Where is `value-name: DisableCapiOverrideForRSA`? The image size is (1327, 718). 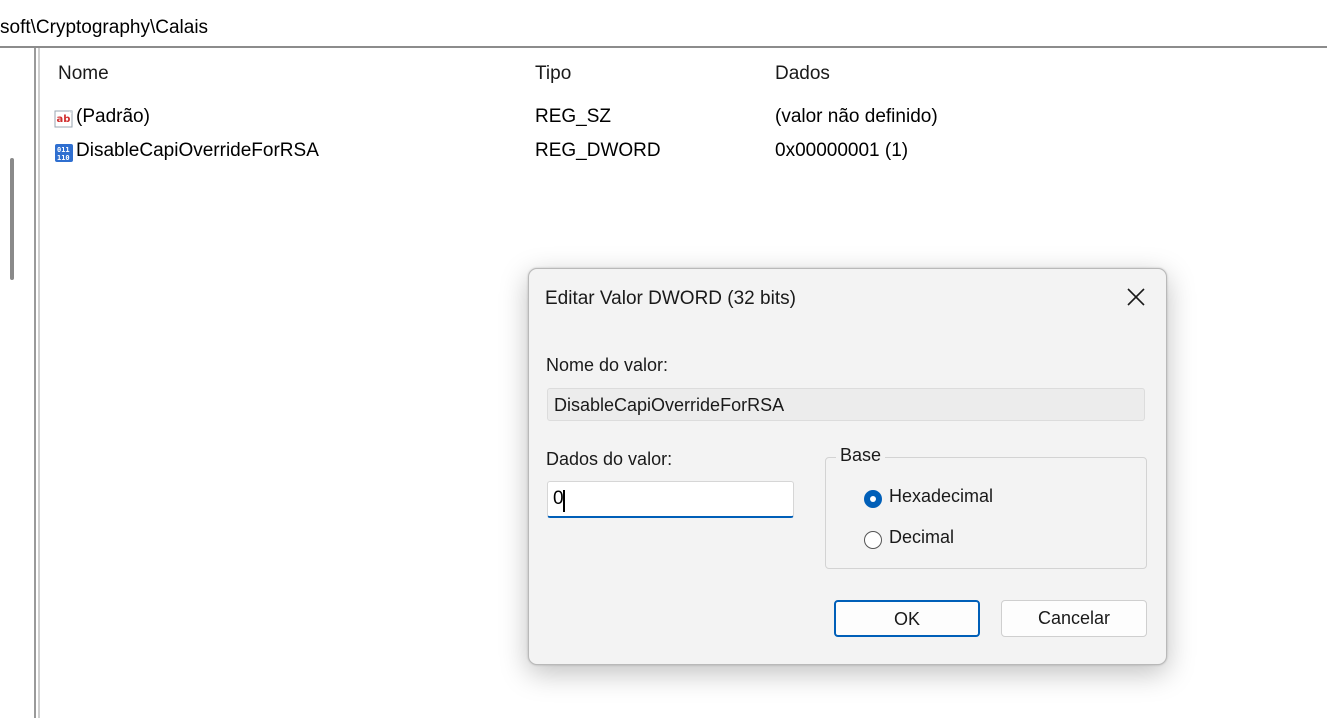 value-name: DisableCapiOverrideForRSA is located at coordinates (197, 150).